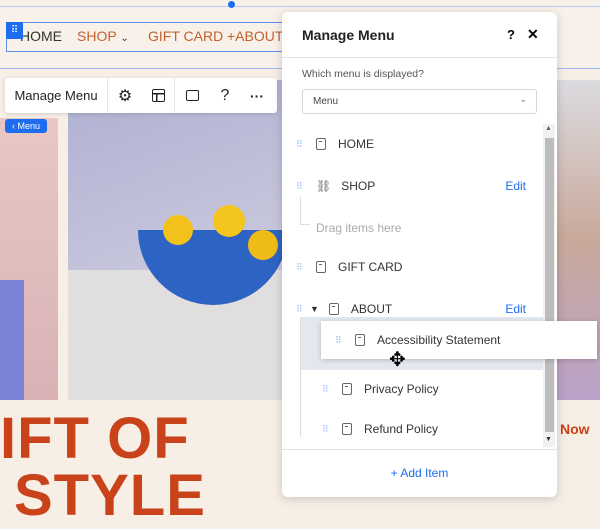 This screenshot has height=529, width=600. Describe the element at coordinates (358, 186) in the screenshot. I see `item-label: SHOP` at that location.